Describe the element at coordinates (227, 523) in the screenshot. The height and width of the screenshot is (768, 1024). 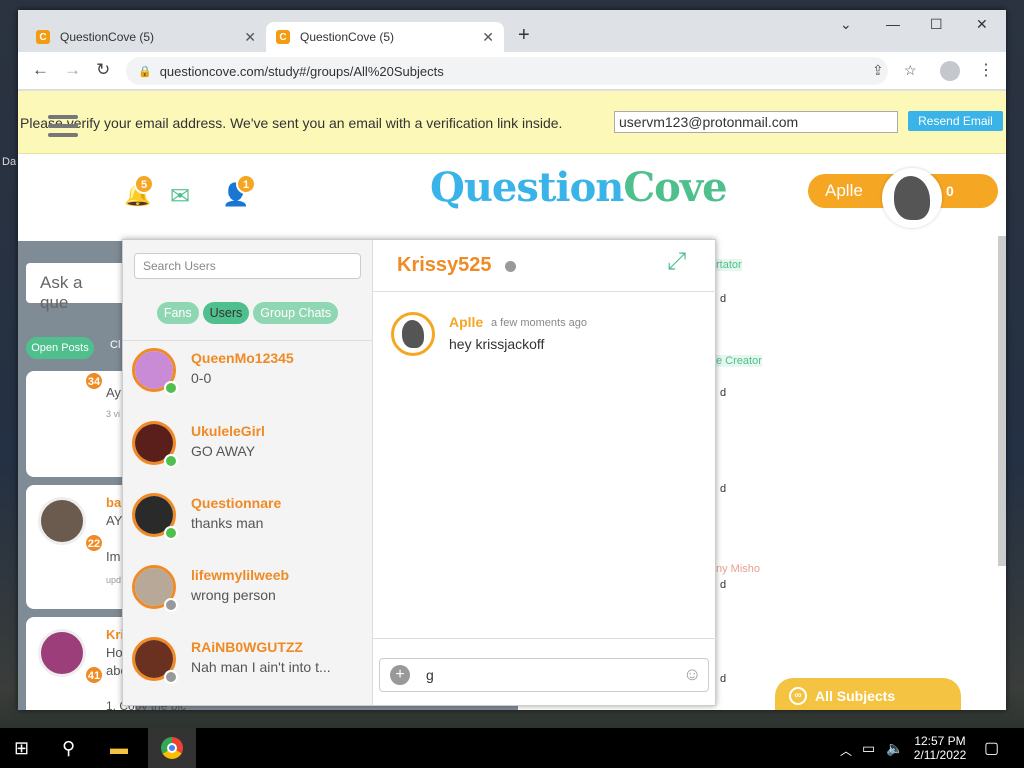
I see `chat-user-last-message: thanks man` at that location.